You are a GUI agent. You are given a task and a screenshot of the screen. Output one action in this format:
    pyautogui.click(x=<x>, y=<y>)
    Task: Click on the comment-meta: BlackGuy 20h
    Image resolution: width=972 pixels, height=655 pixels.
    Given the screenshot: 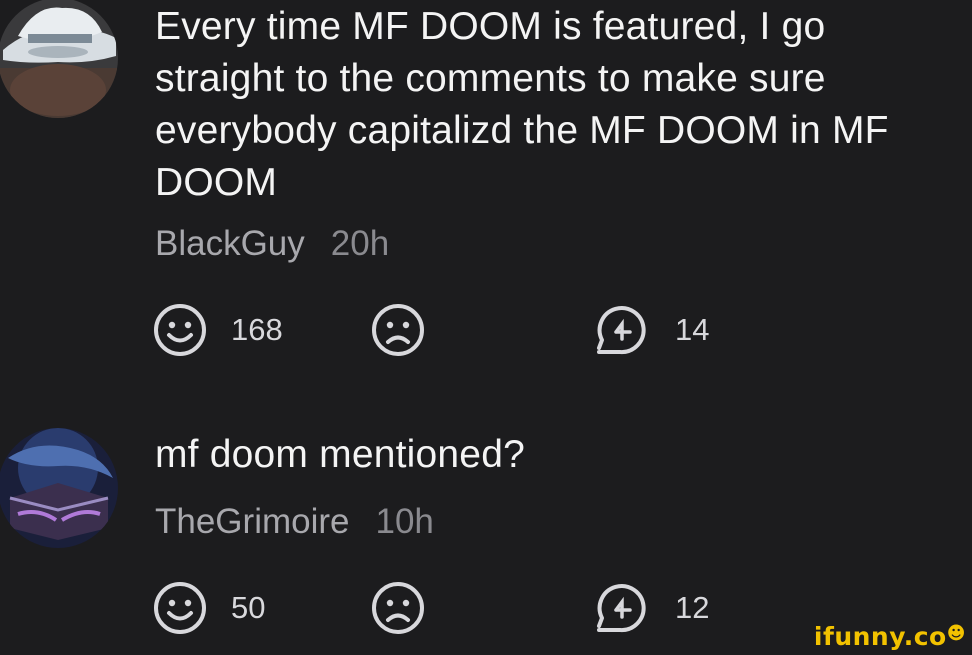 What is the action you would take?
    pyautogui.click(x=272, y=244)
    